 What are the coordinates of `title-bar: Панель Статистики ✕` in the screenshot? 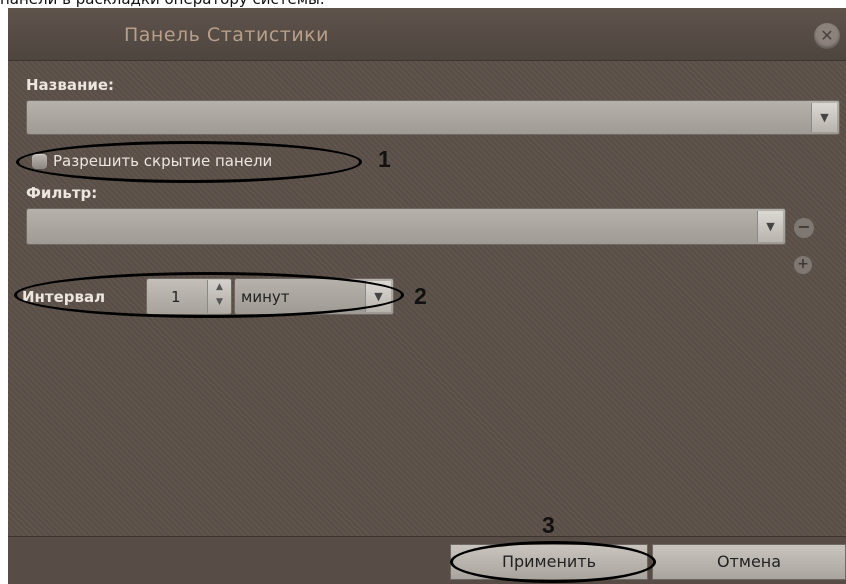 It's located at (427, 34).